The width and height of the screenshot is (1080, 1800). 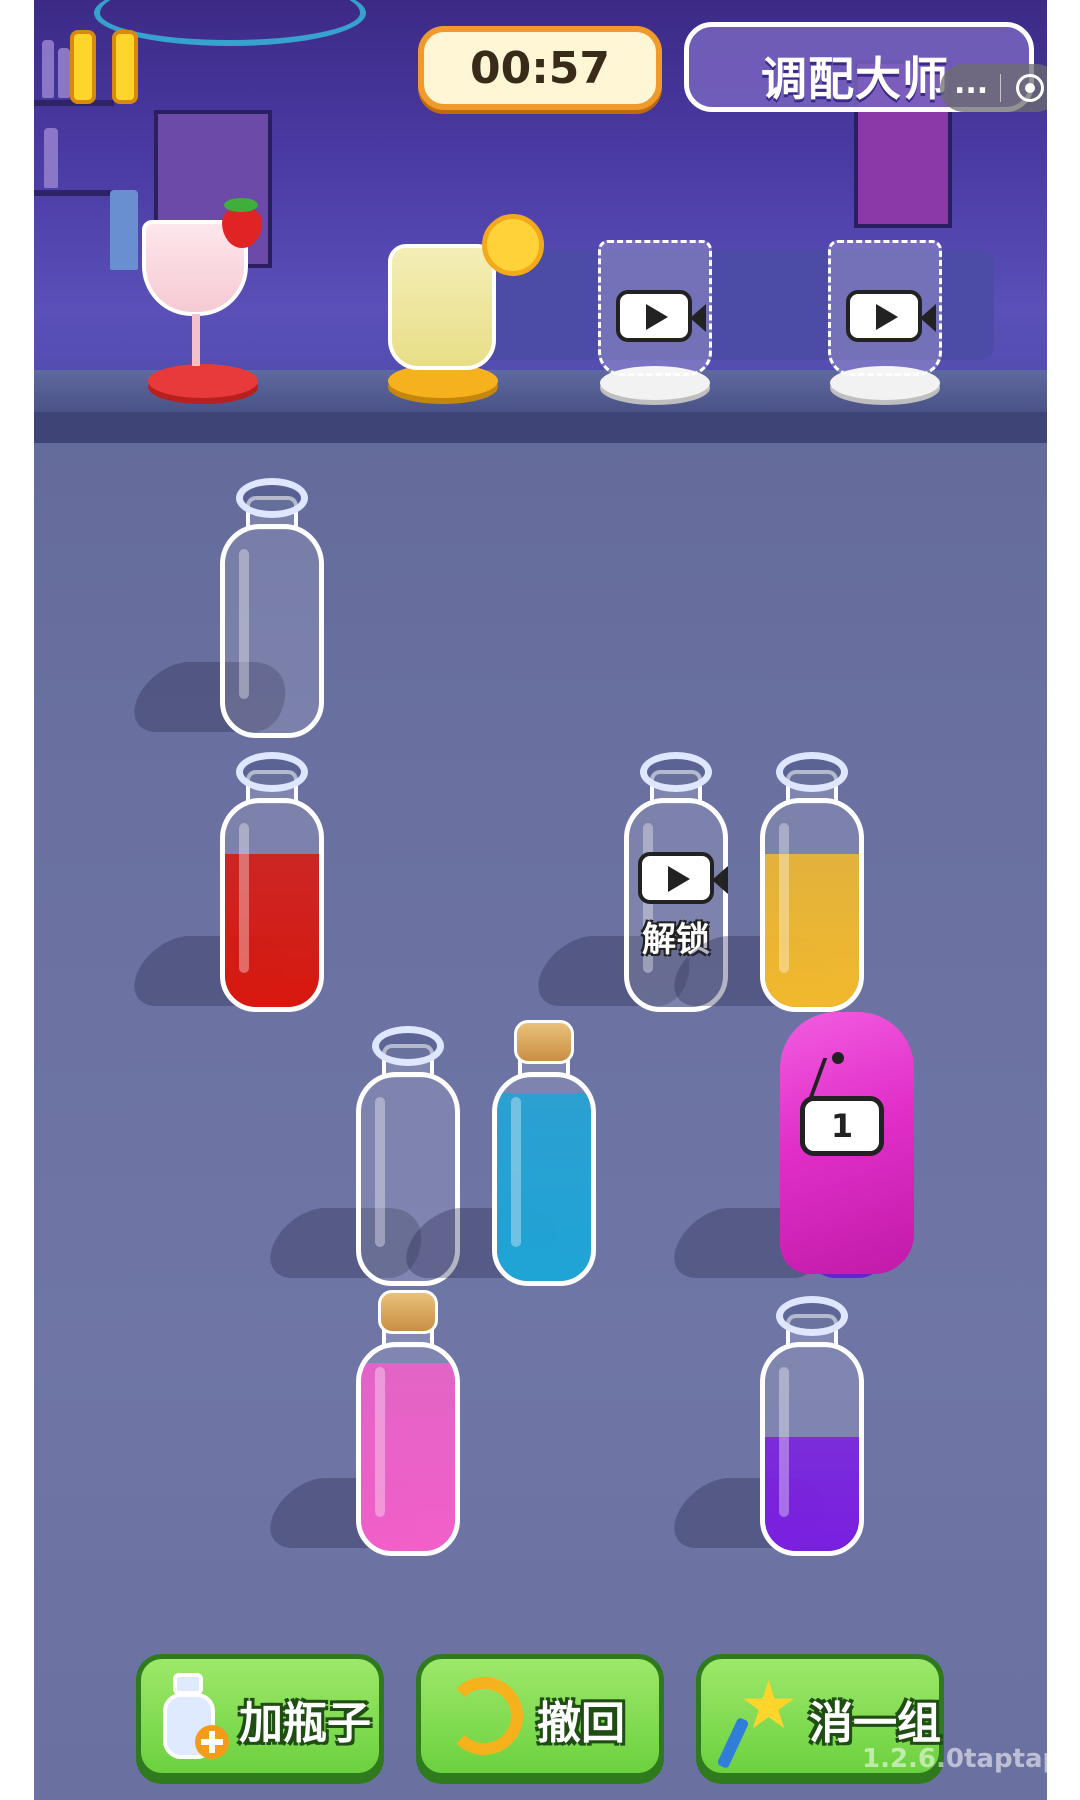 I want to click on countdown-timer: 00:57, so click(x=540, y=68).